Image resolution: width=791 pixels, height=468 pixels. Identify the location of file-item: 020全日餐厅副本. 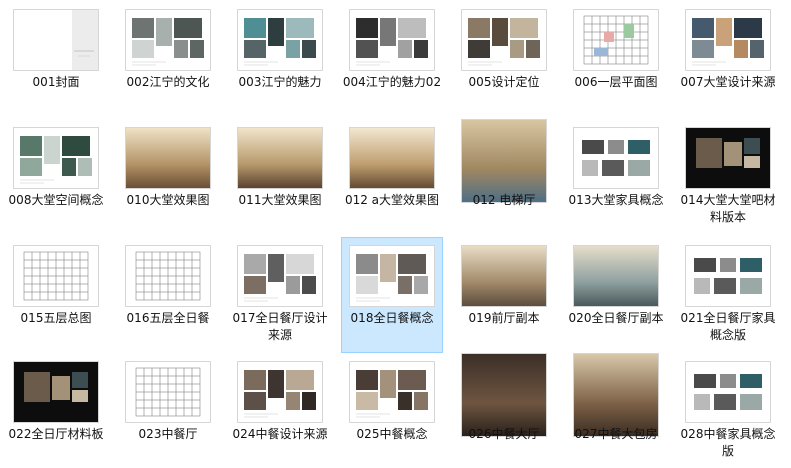
(616, 295).